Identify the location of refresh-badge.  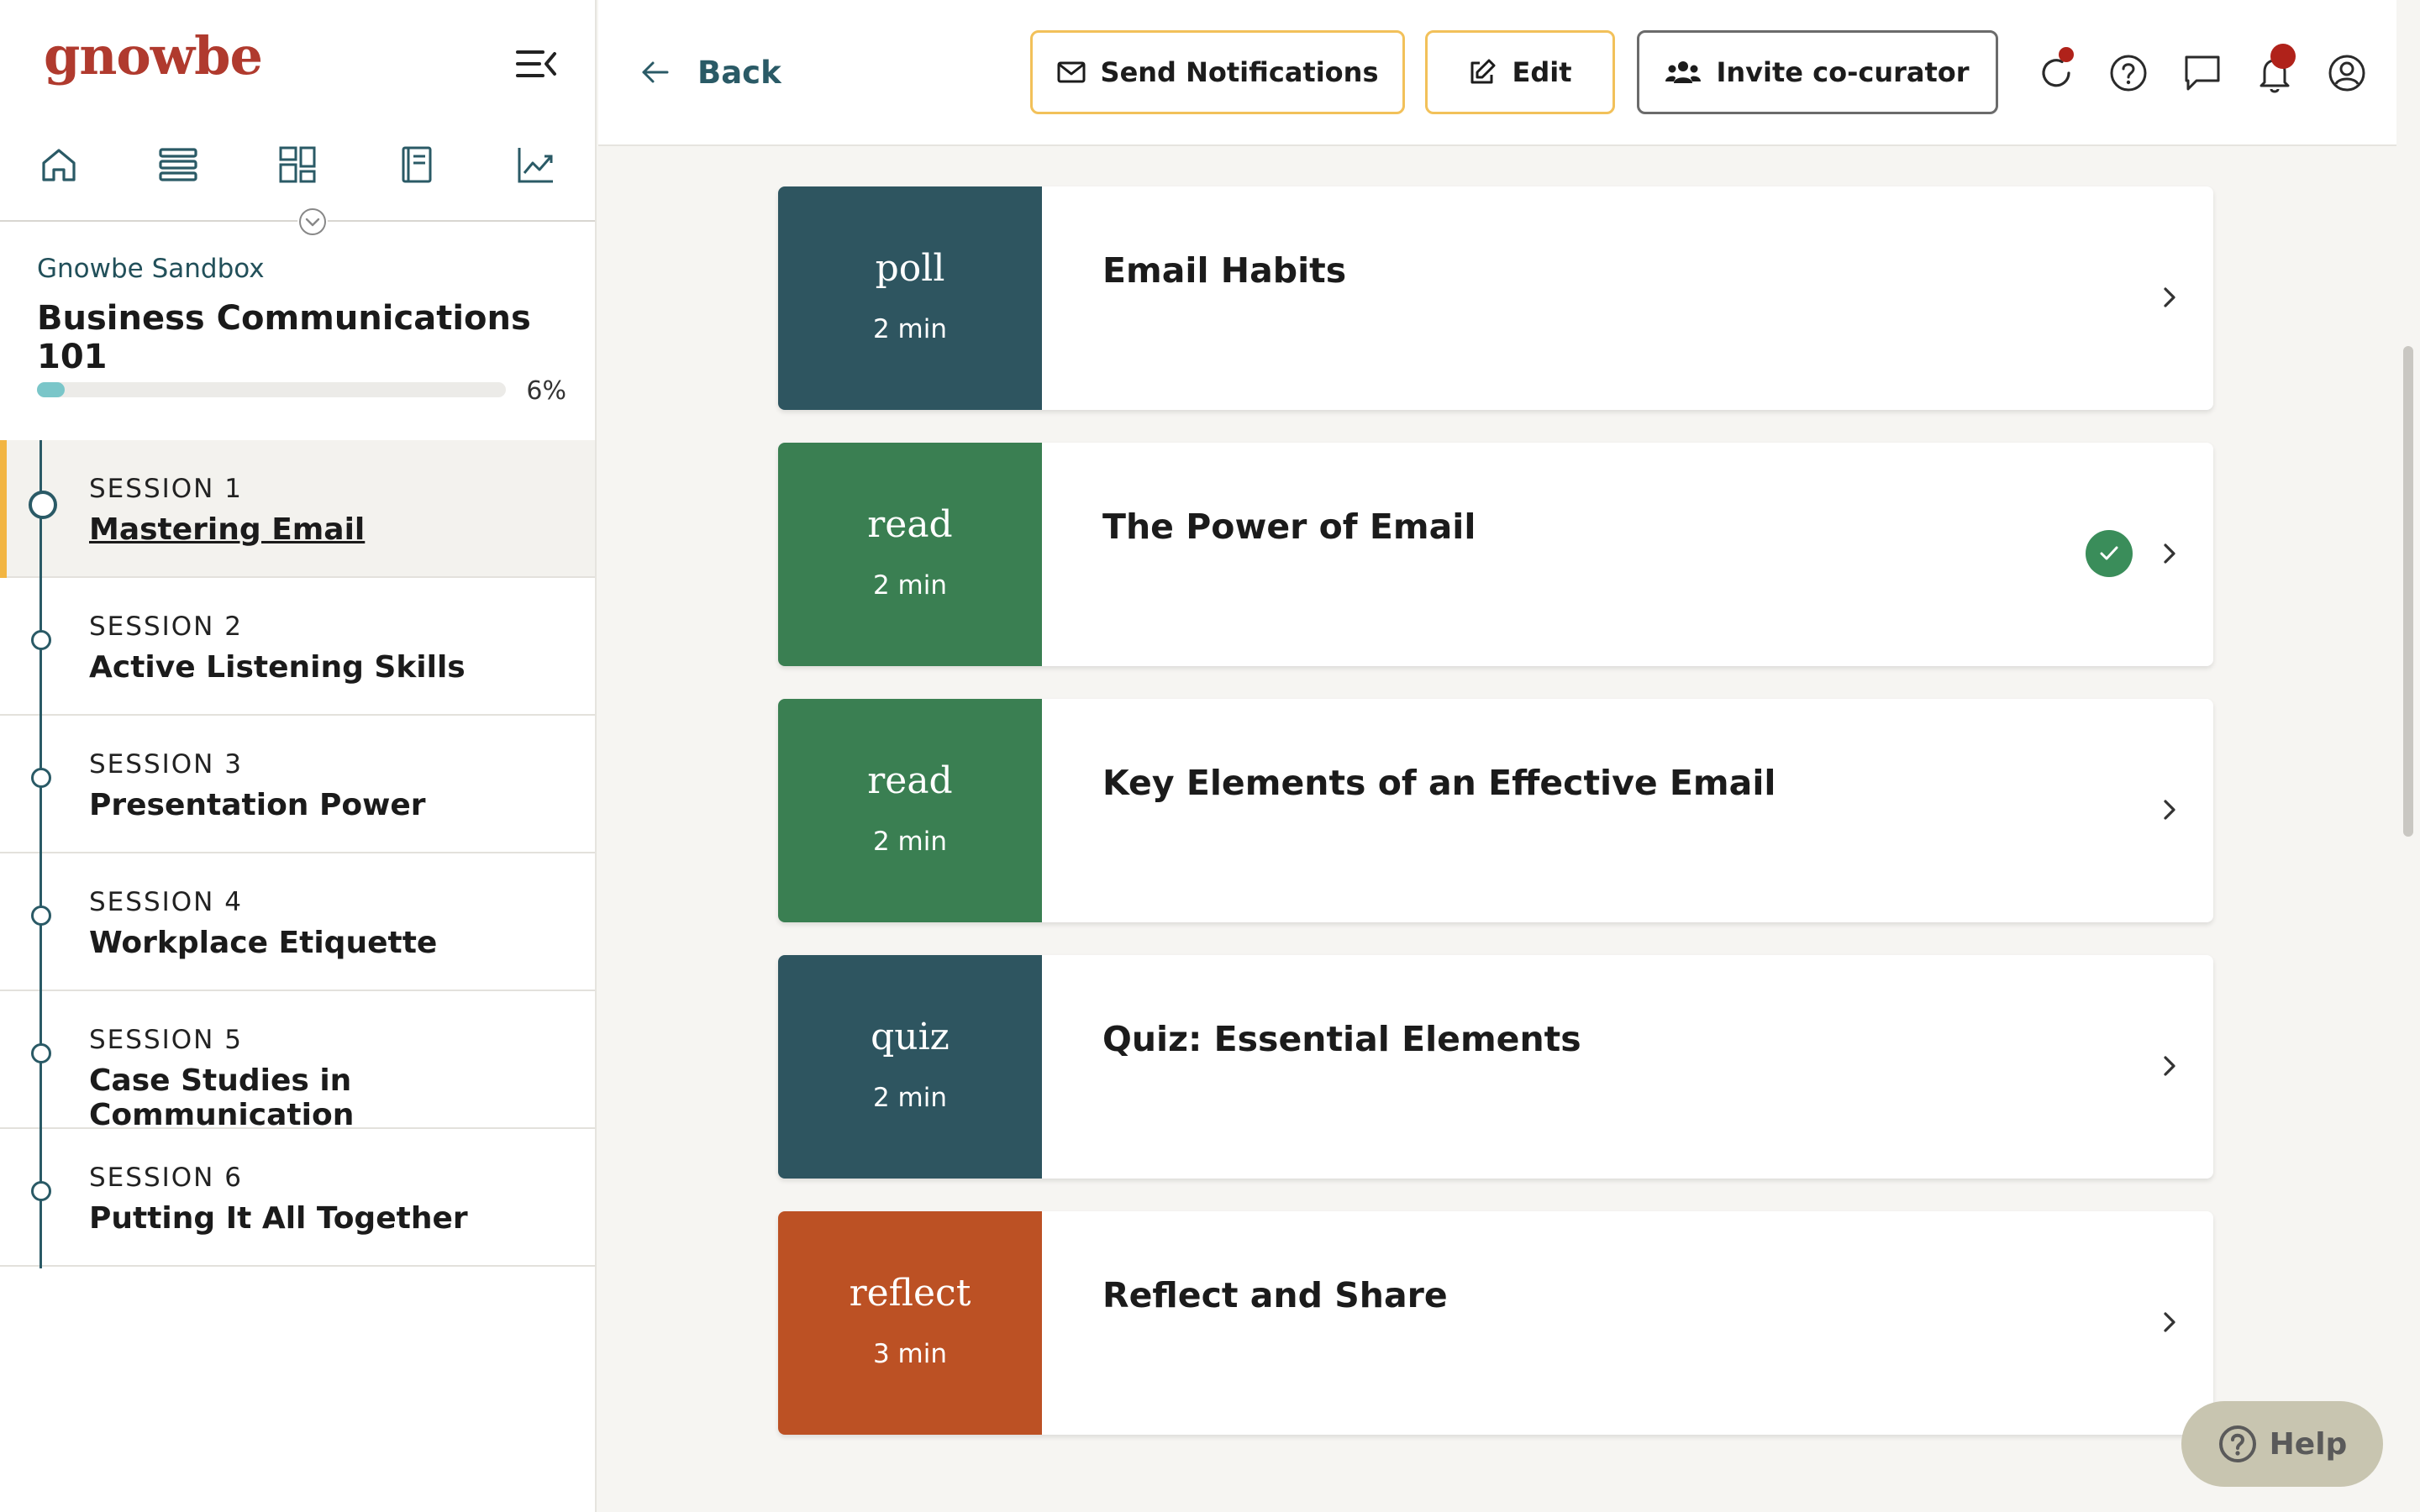
(2066, 54).